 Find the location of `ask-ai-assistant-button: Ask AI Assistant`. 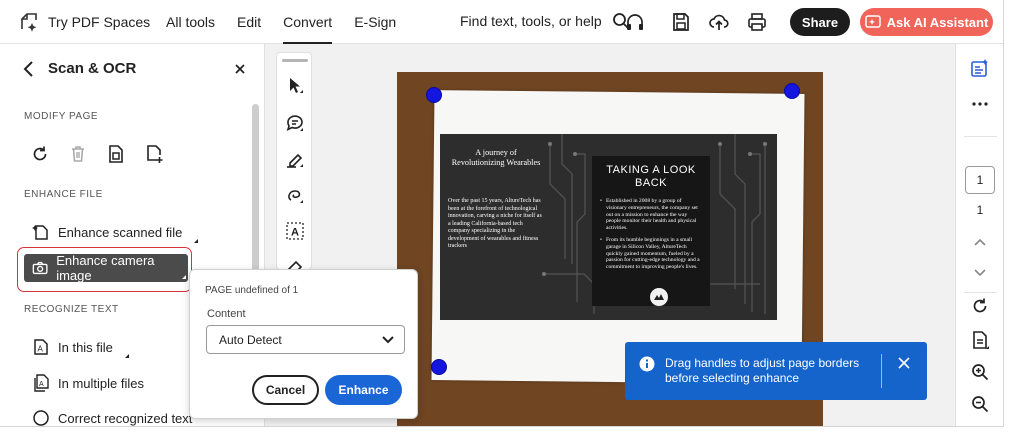

ask-ai-assistant-button: Ask AI Assistant is located at coordinates (926, 22).